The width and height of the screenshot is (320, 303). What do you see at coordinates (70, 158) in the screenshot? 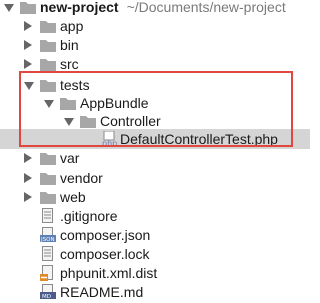
I see `tree-item-label: var` at bounding box center [70, 158].